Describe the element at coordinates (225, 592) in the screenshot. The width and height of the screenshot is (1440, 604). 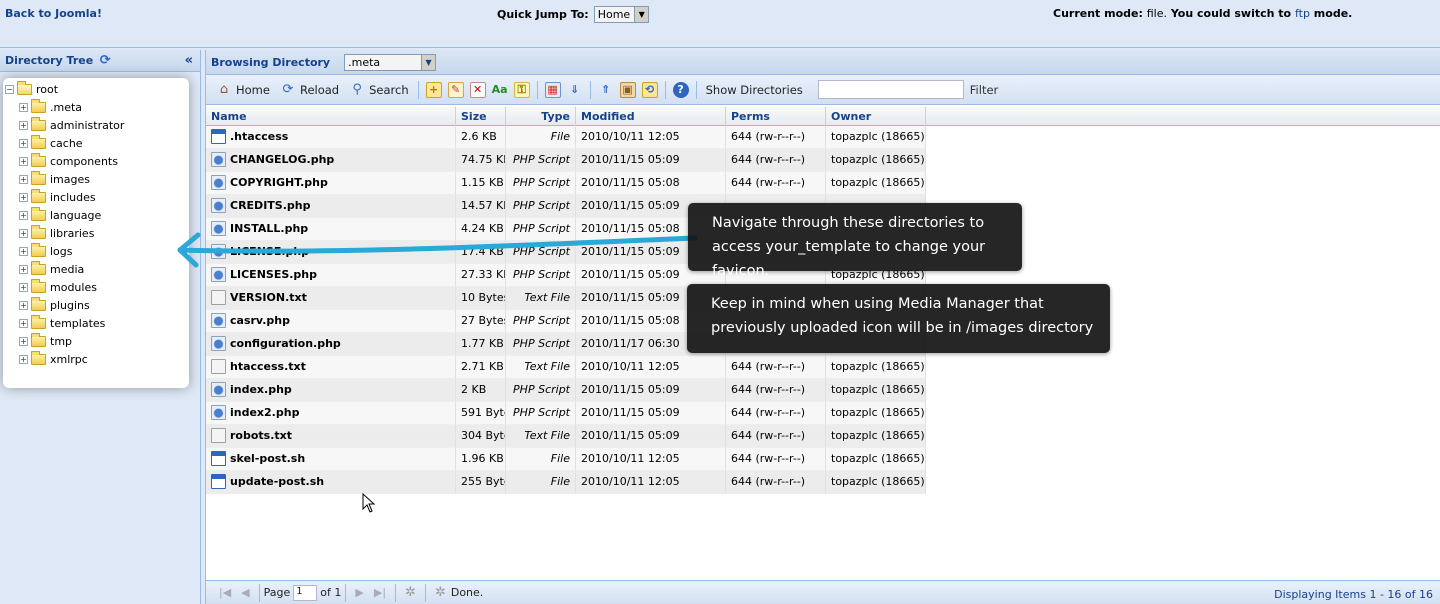
I see `first-page-icon: |◀` at that location.